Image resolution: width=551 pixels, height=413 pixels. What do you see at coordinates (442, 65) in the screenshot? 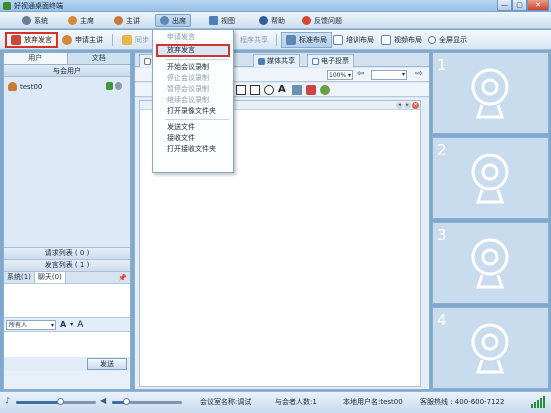
I see `slot-number: 1` at bounding box center [442, 65].